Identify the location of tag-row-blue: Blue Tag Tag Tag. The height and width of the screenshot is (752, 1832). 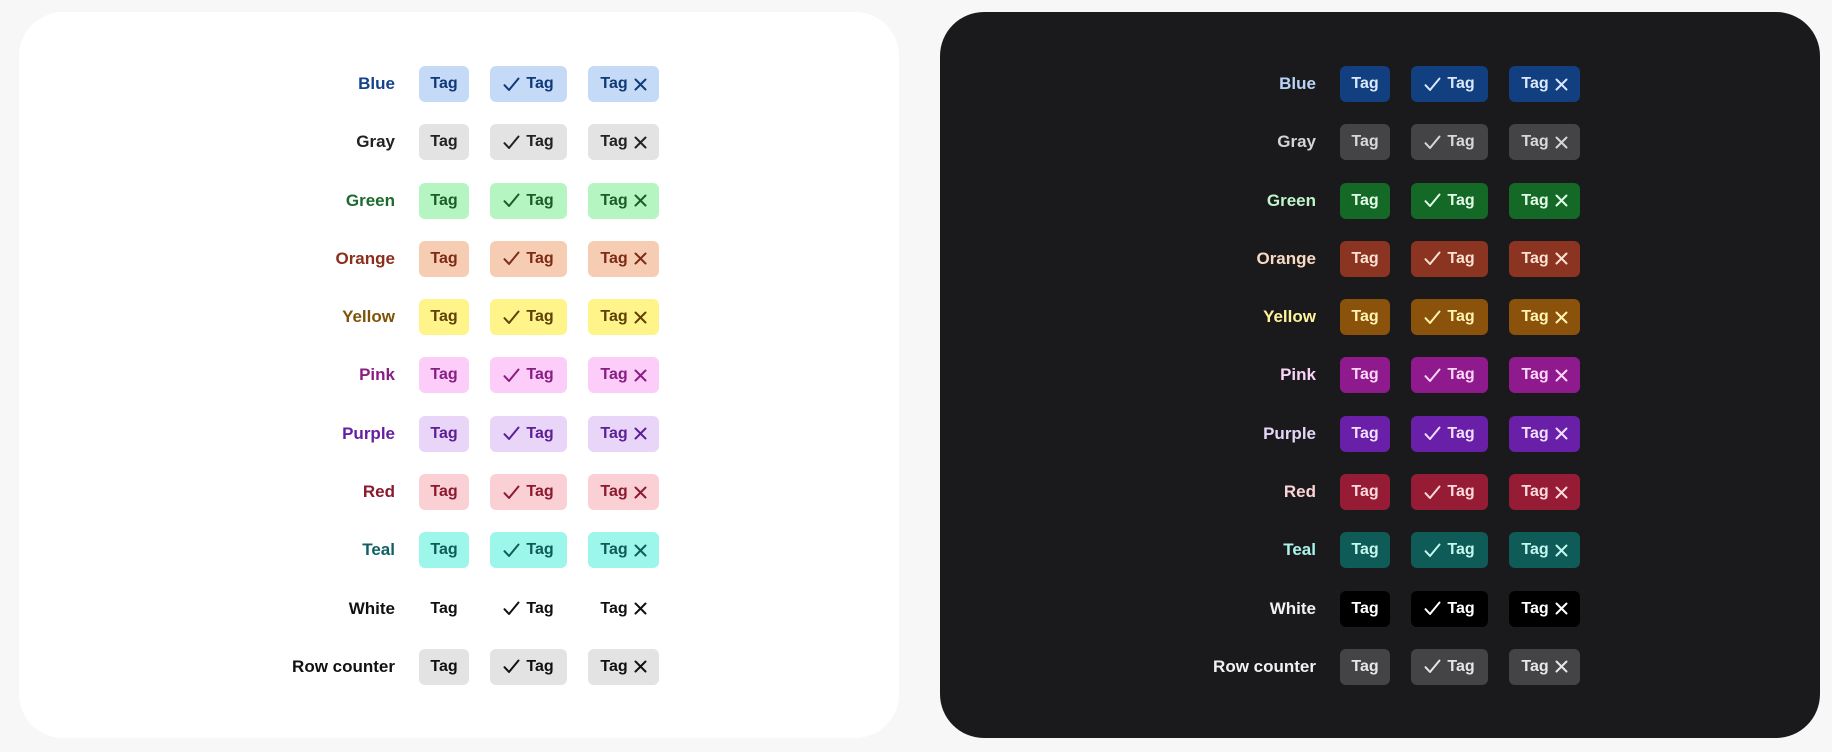
(399, 95).